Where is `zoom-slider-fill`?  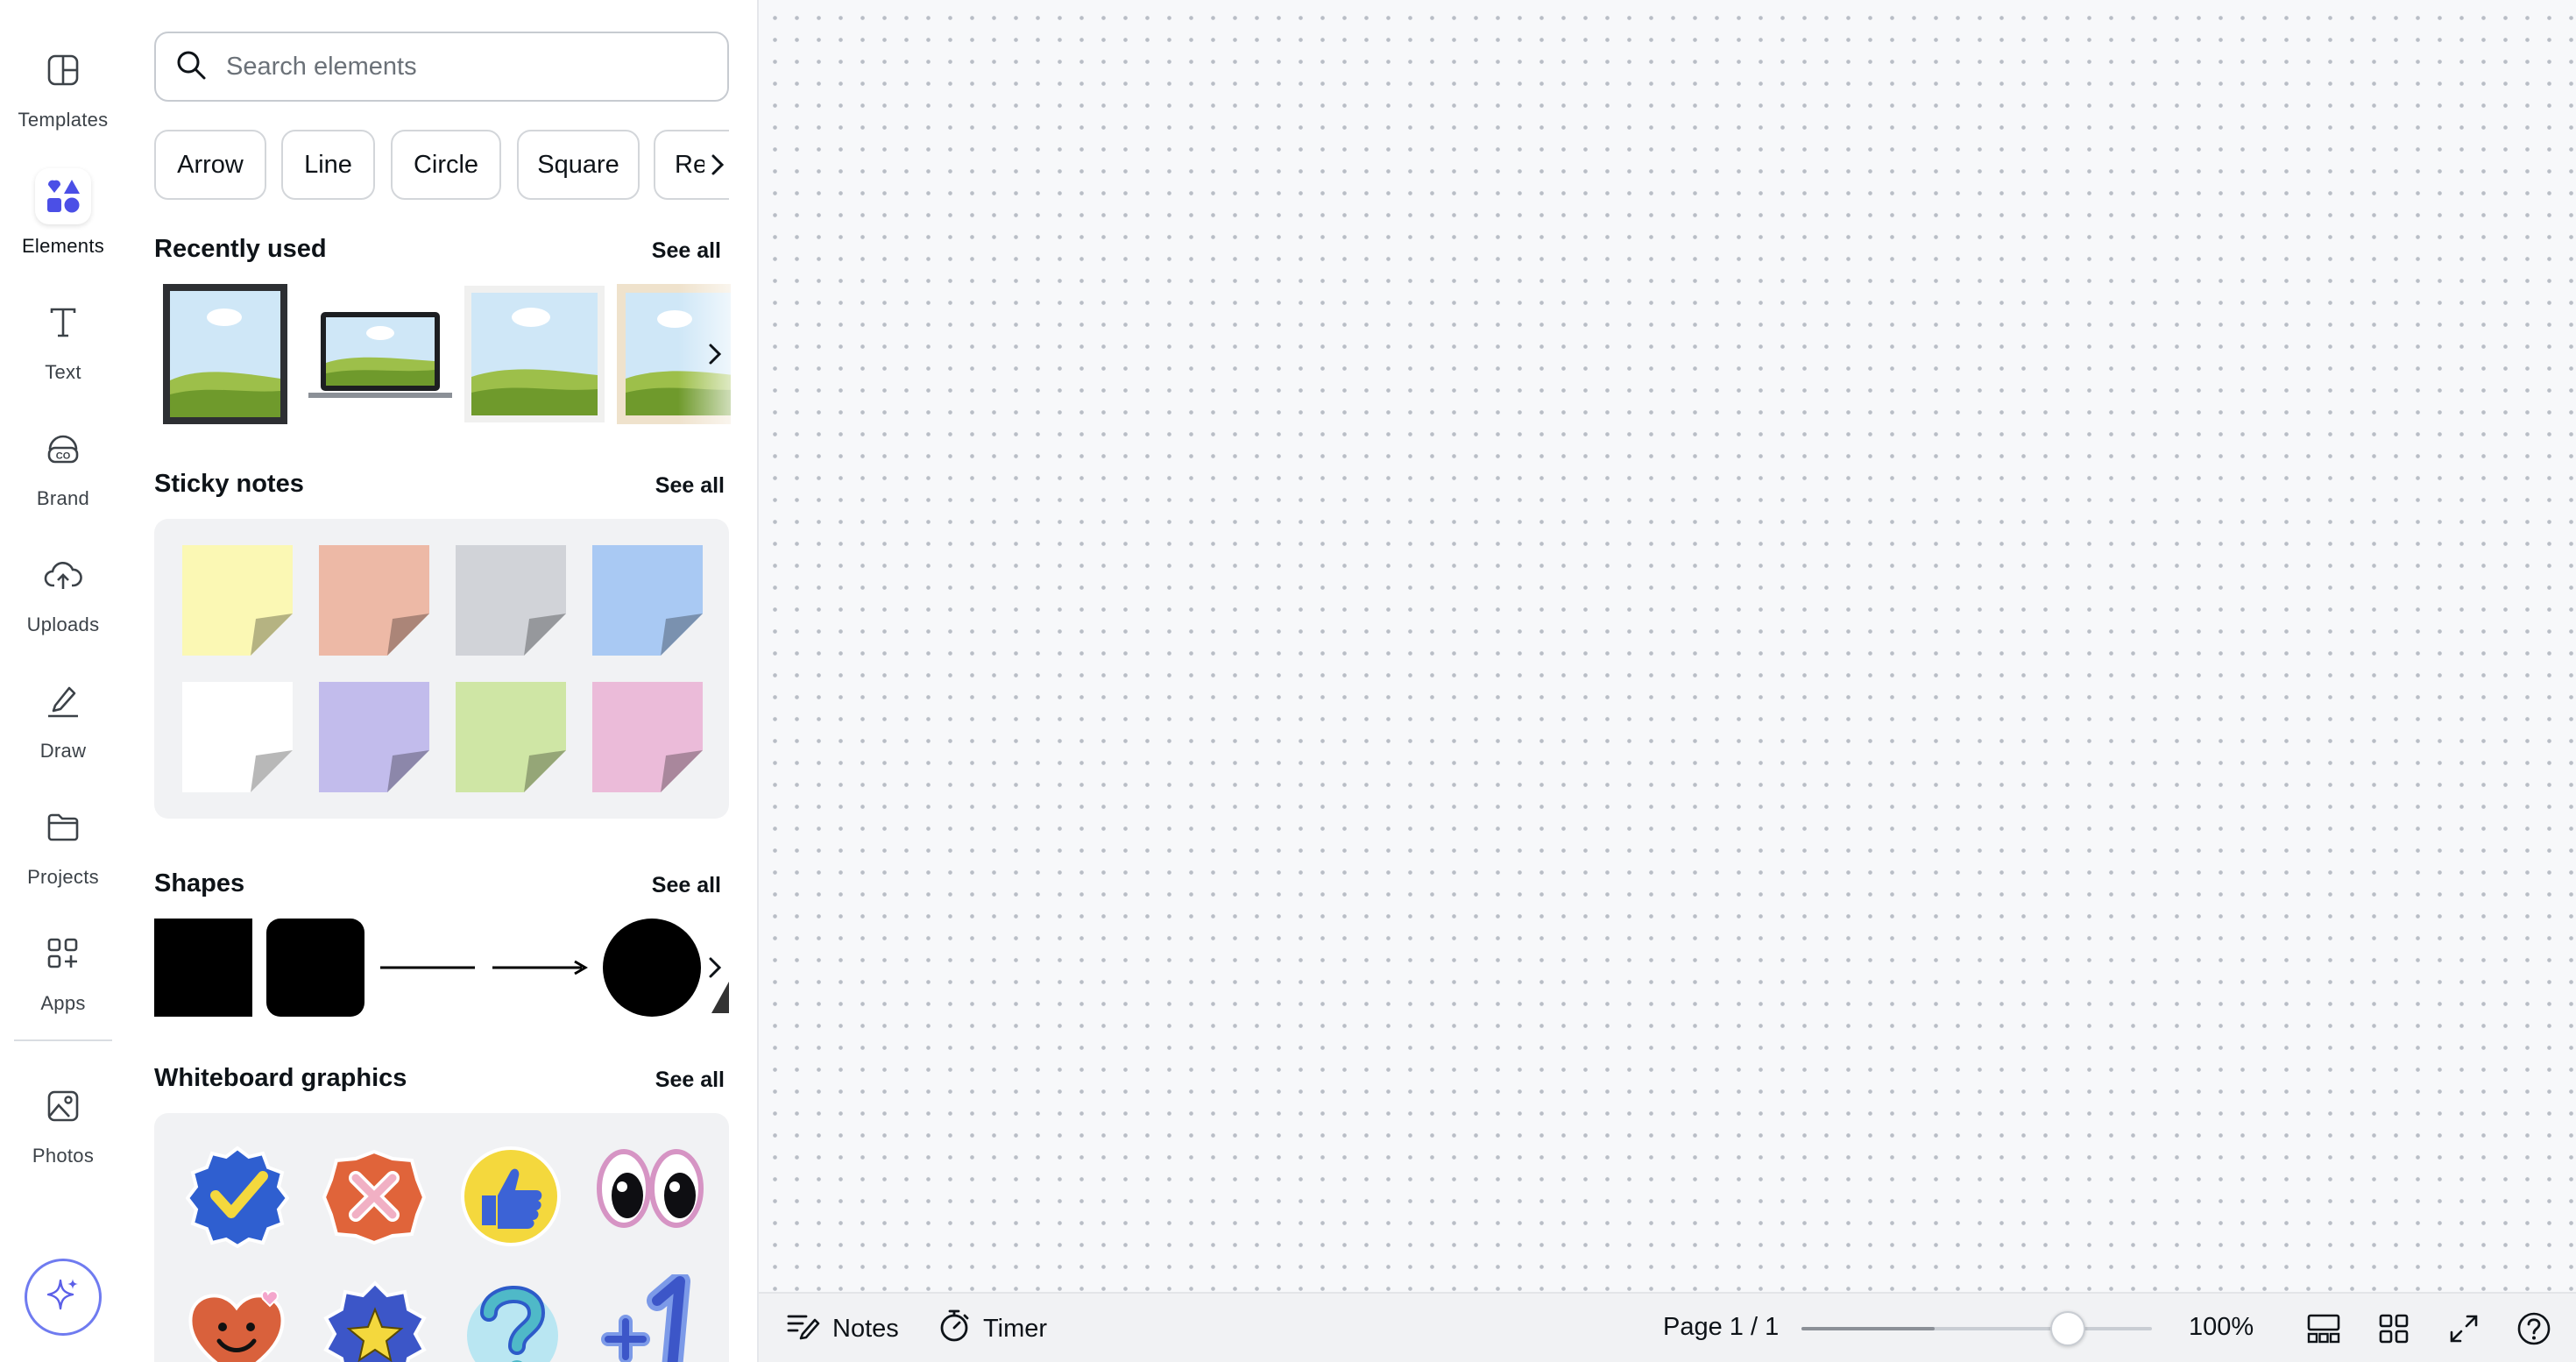 zoom-slider-fill is located at coordinates (1868, 1328).